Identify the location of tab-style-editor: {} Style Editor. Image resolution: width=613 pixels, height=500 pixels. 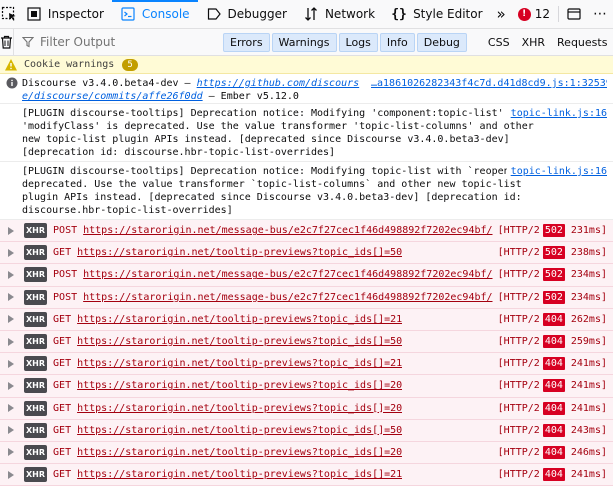
(436, 14).